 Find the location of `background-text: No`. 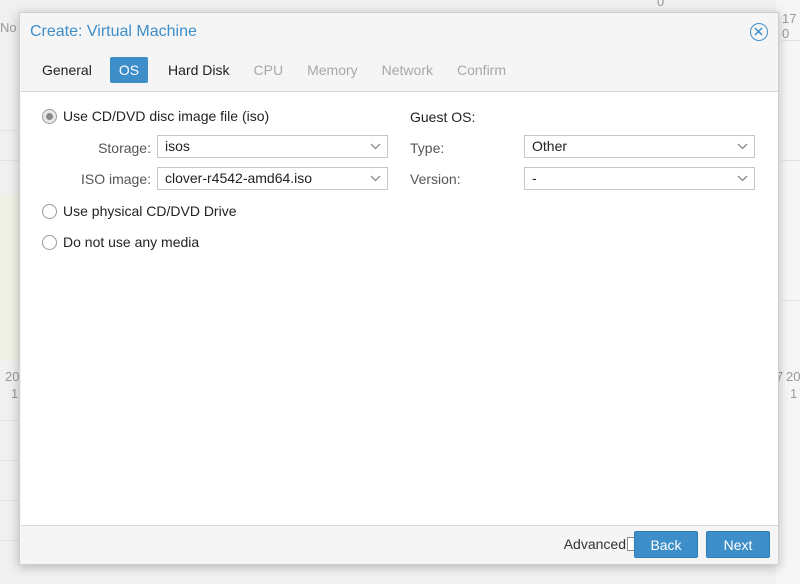

background-text: No is located at coordinates (8, 27).